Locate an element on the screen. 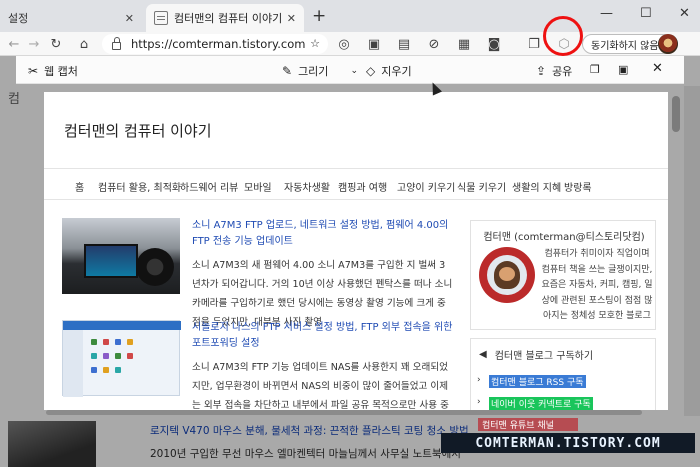  horizontal-scrollbar is located at coordinates (344, 412).